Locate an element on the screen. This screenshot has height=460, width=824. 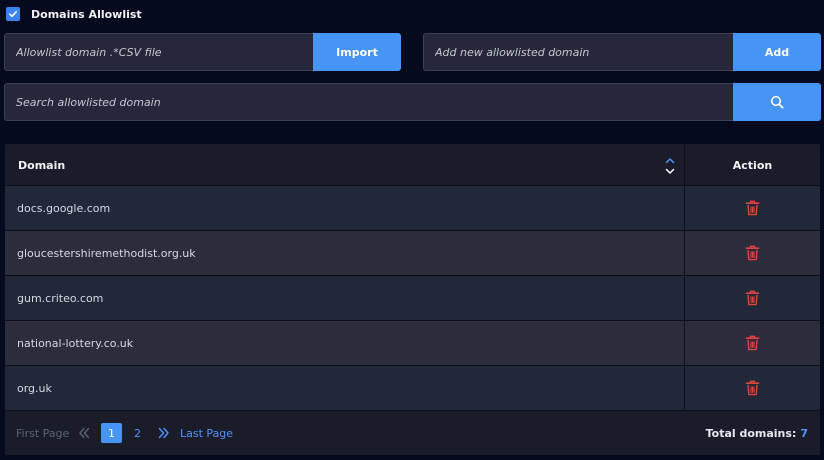
sort-icon is located at coordinates (670, 166).